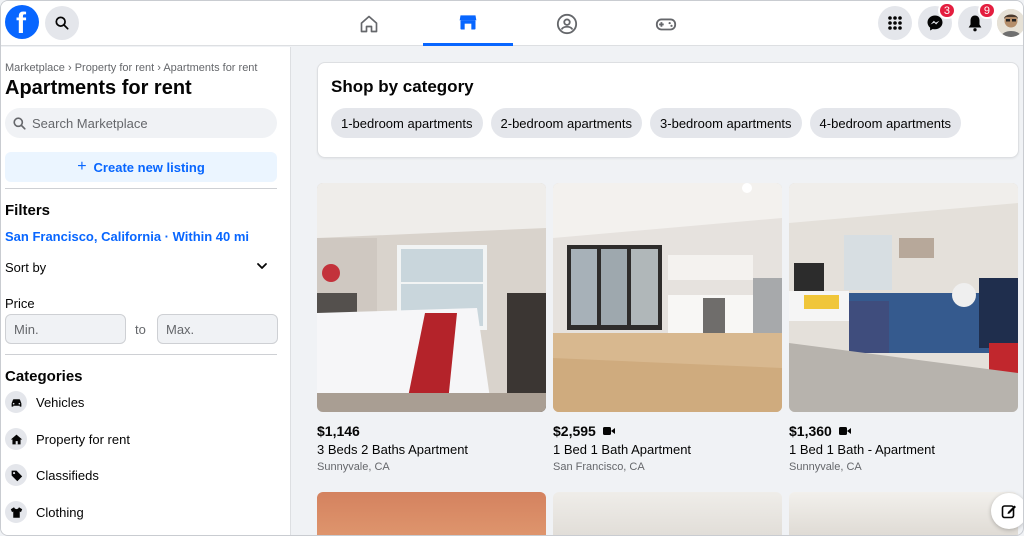 This screenshot has width=1024, height=536. What do you see at coordinates (20, 303) in the screenshot?
I see `price-label: Price` at bounding box center [20, 303].